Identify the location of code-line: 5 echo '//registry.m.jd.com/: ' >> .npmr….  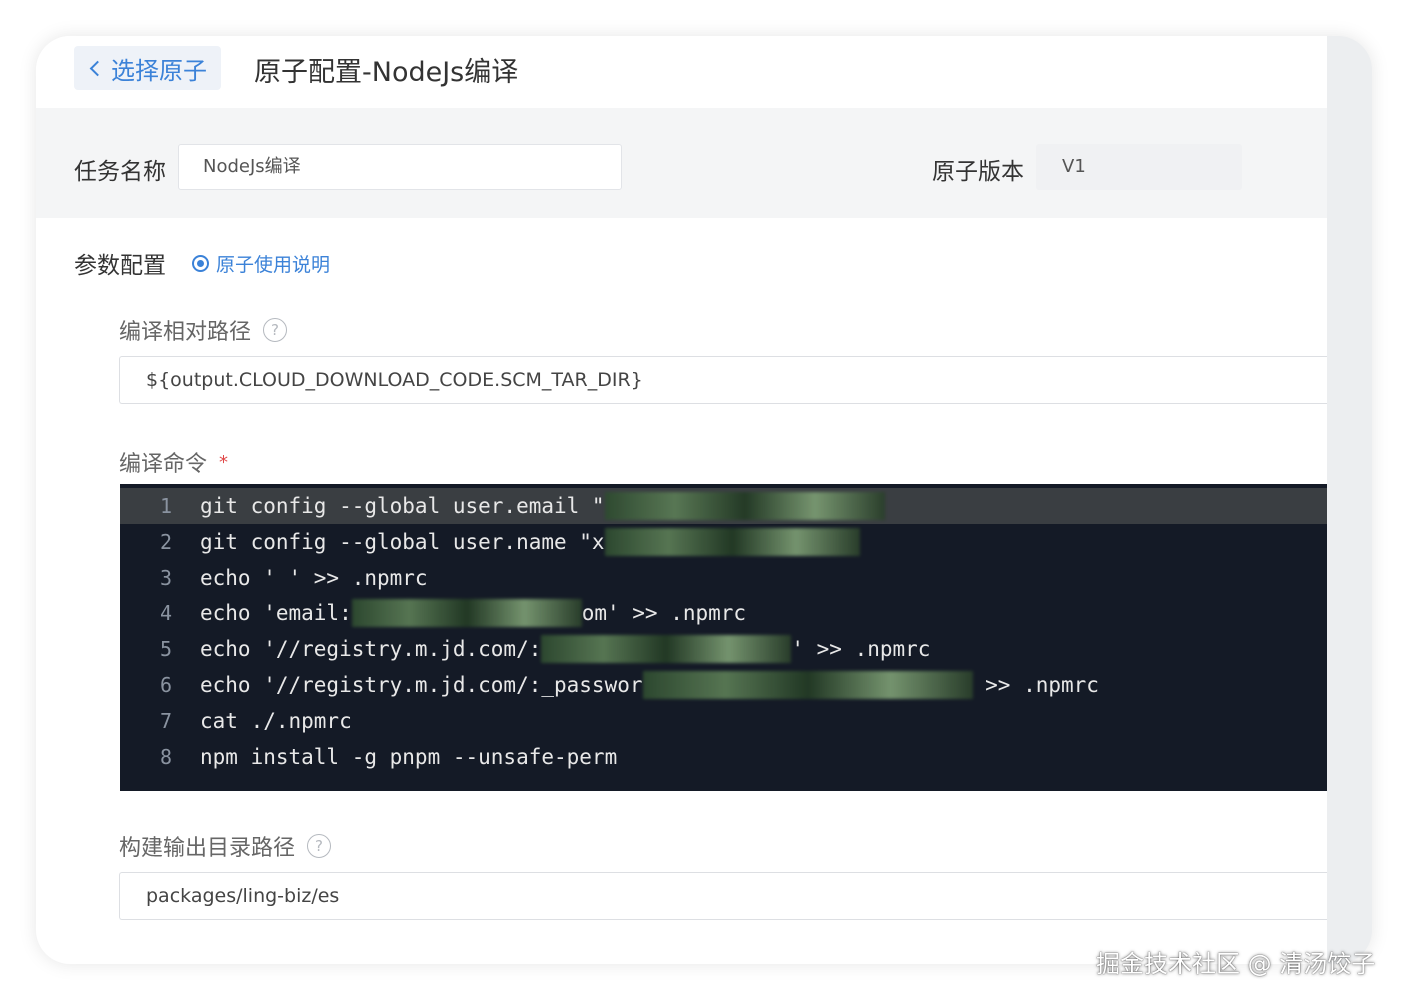
(723, 649).